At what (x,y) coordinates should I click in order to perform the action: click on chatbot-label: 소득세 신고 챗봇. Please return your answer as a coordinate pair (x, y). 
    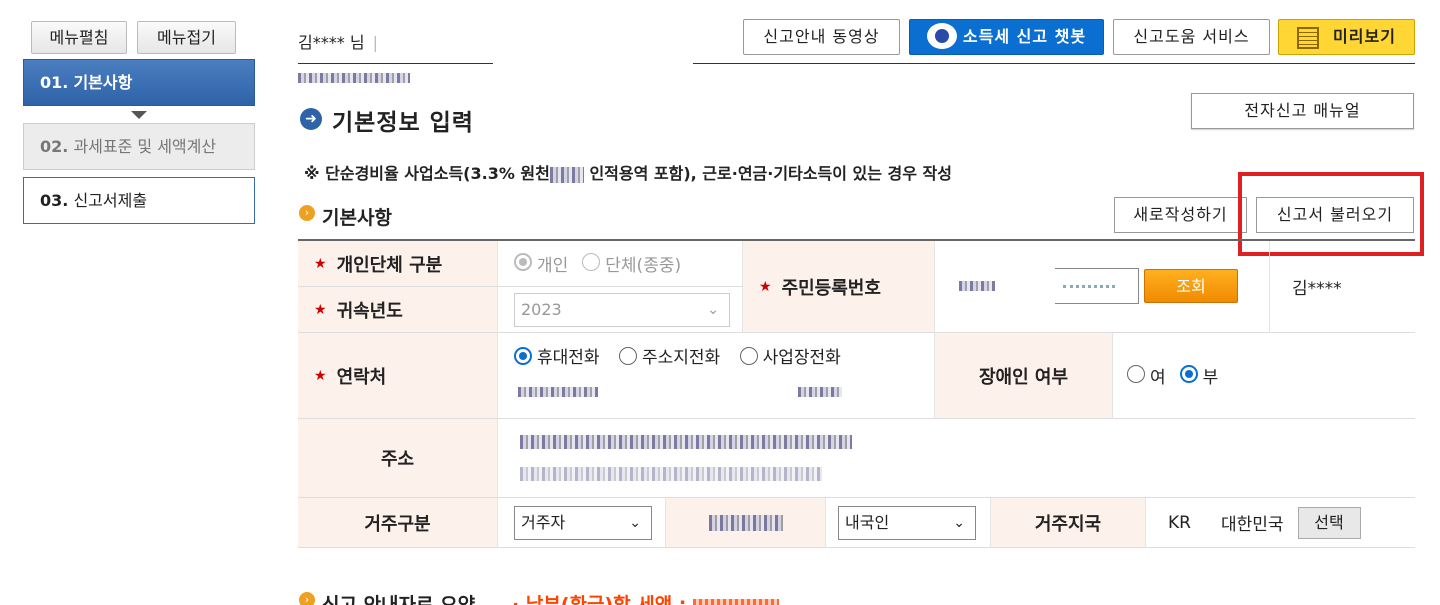
    Looking at the image, I should click on (1024, 36).